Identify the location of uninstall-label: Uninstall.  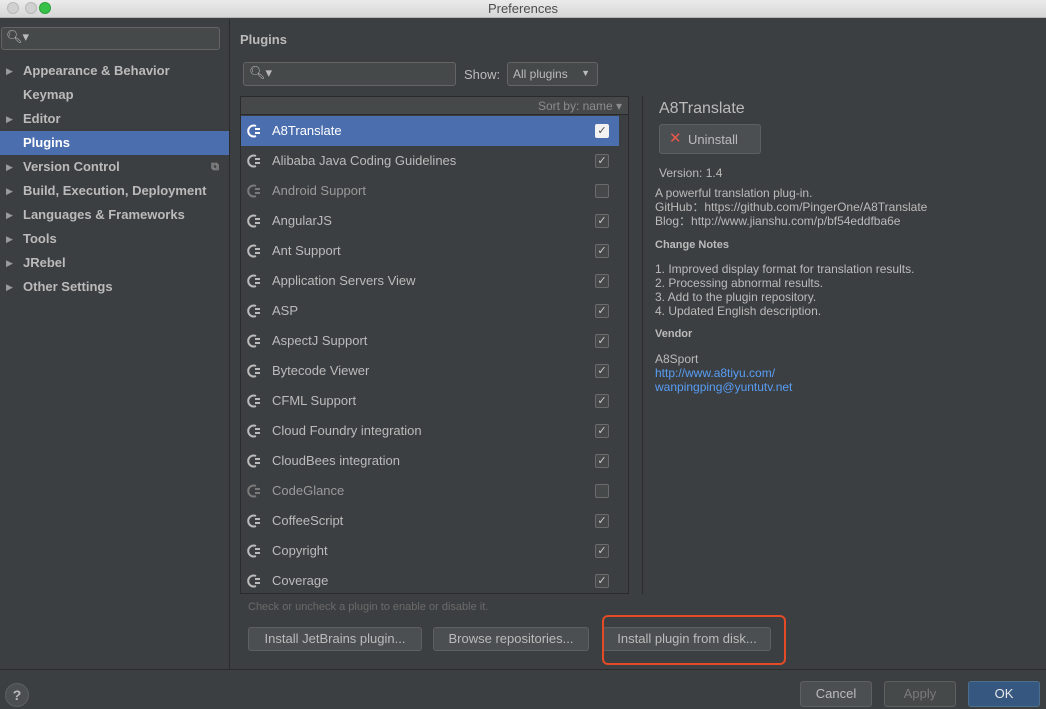
(713, 139).